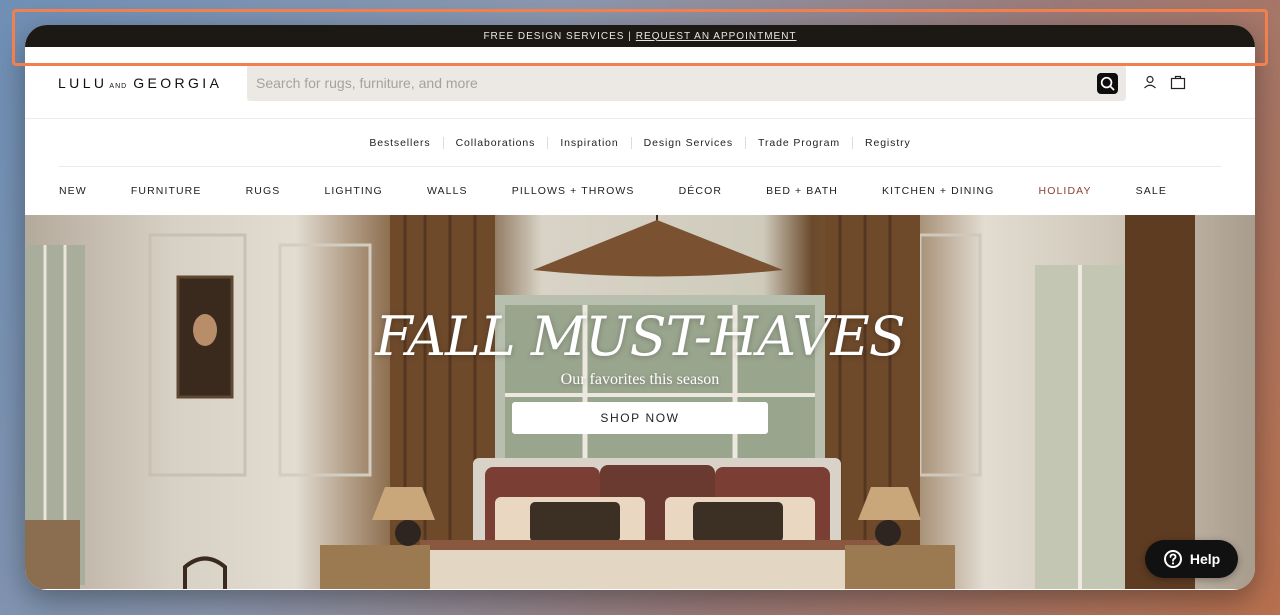  Describe the element at coordinates (1178, 82) in the screenshot. I see `bag-icon` at that location.